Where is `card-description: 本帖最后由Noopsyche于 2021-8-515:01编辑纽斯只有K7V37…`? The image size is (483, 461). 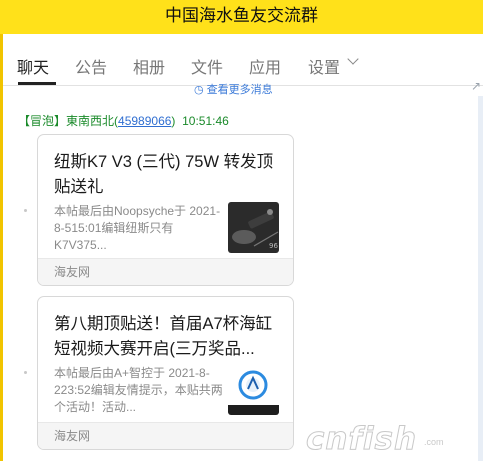 card-description: 本帖最后由Noopsyche于 2021-8-515:01编辑纽斯只有K7V37… is located at coordinates (137, 228).